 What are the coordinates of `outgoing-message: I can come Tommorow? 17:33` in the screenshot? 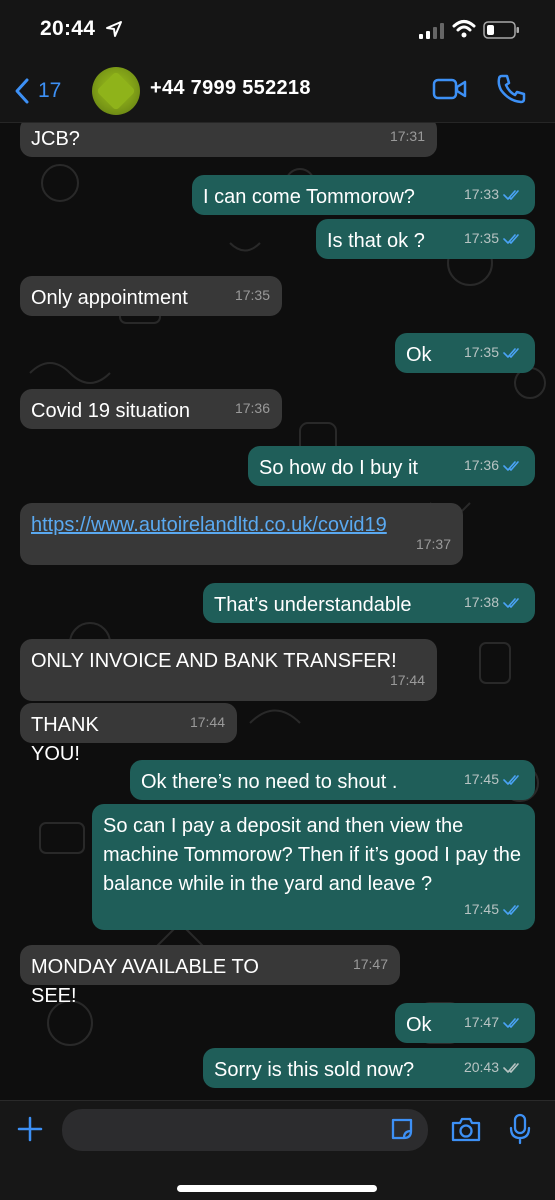 It's located at (363, 195).